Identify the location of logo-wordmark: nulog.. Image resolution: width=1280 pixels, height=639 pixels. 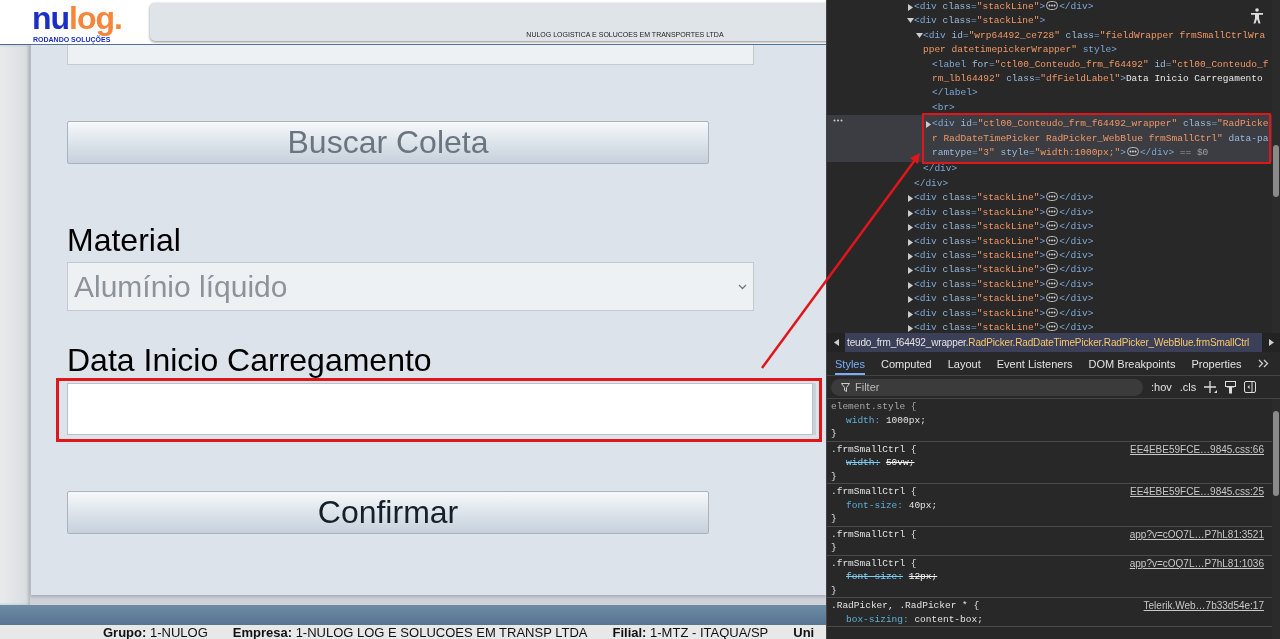
(77, 18).